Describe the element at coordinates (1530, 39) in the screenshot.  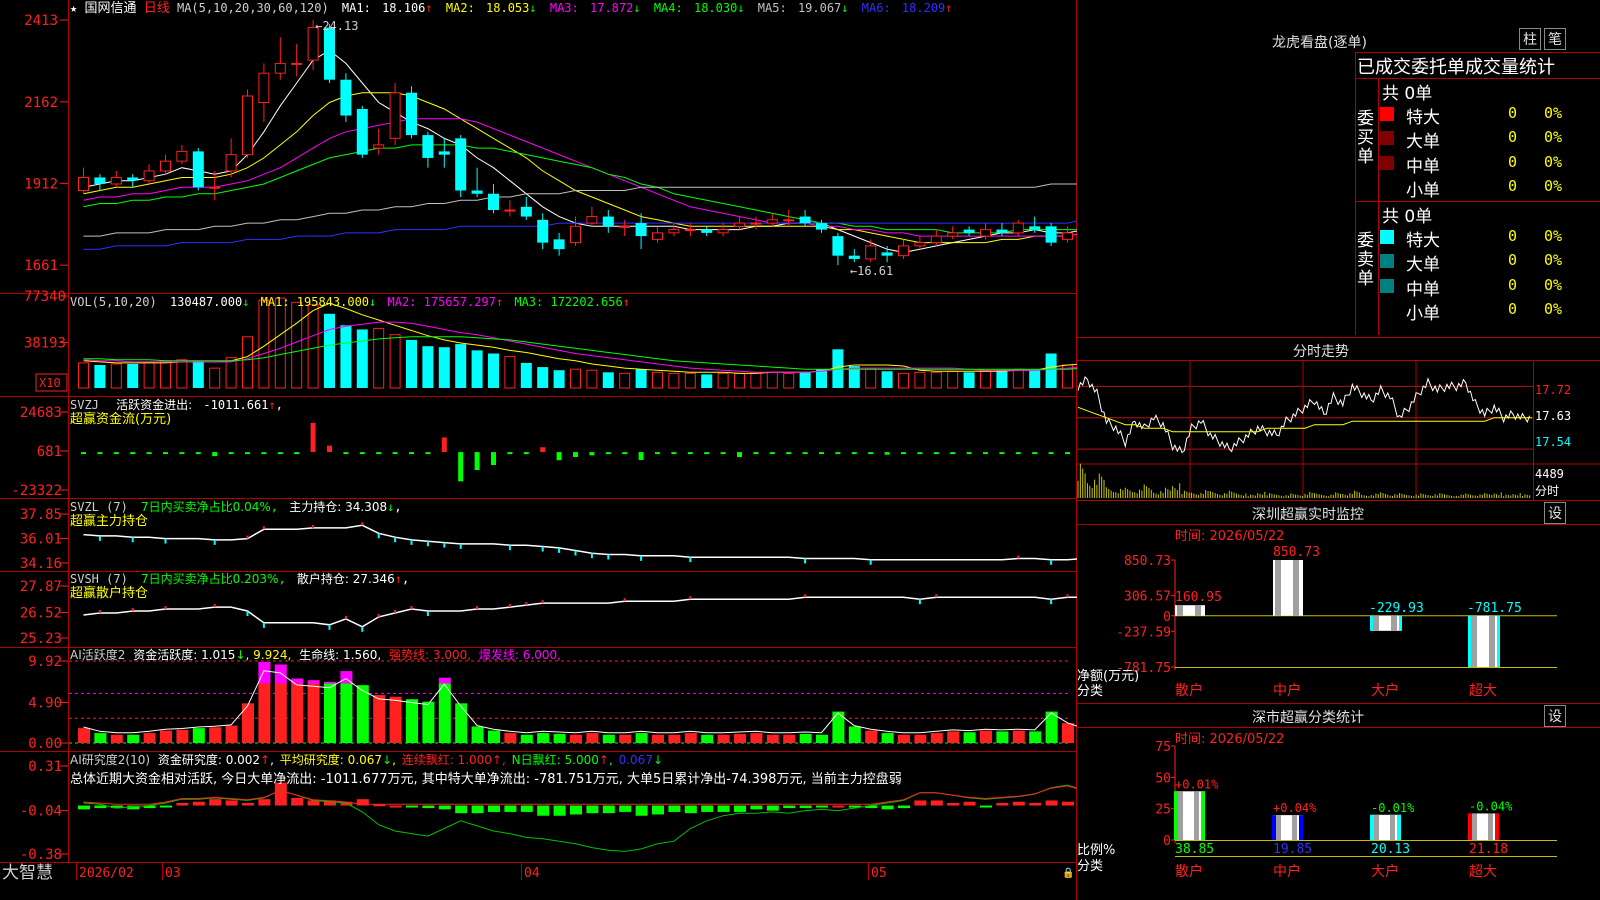
I see `bar-mode-button: 柱` at that location.